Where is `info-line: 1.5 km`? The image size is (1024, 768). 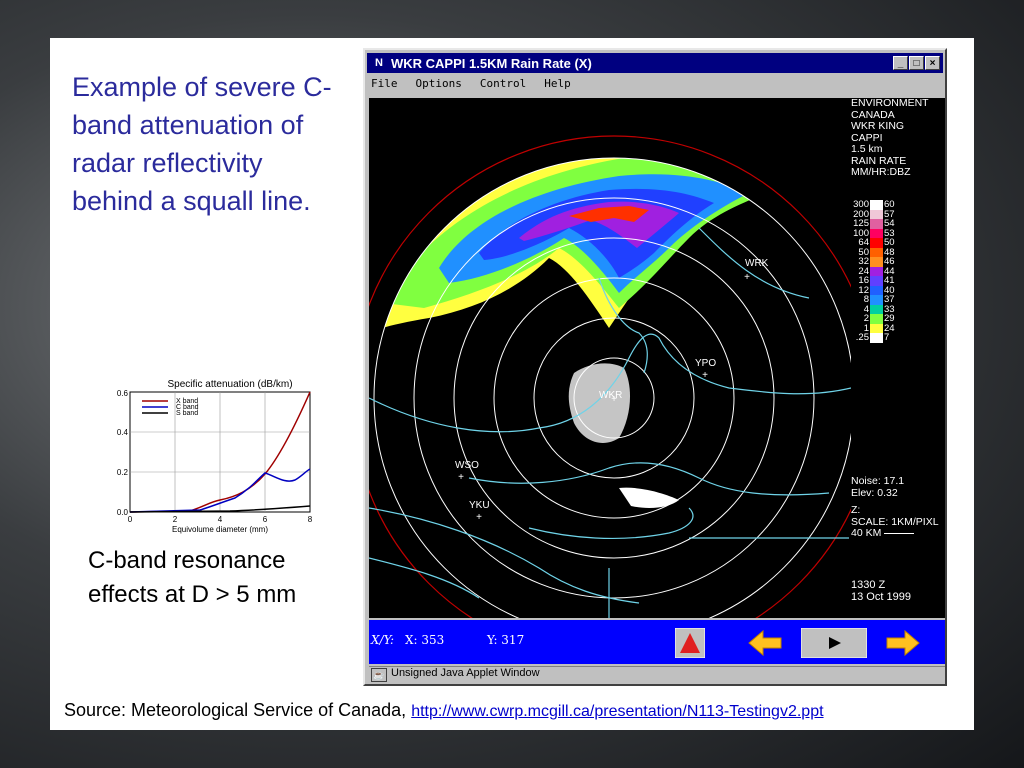
info-line: 1.5 km is located at coordinates (867, 149).